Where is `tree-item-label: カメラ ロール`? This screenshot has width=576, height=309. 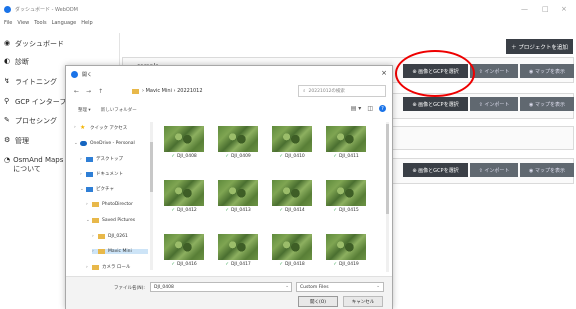
tree-item-label: カメラ ロール is located at coordinates (116, 267).